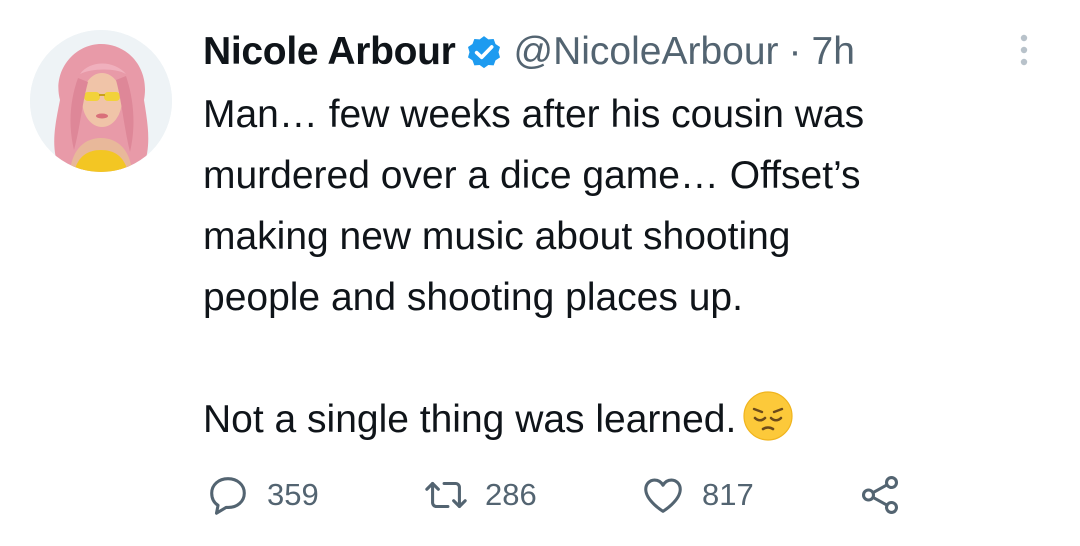  What do you see at coordinates (497, 236) in the screenshot?
I see `tweet-text-line: making new music about shooting` at bounding box center [497, 236].